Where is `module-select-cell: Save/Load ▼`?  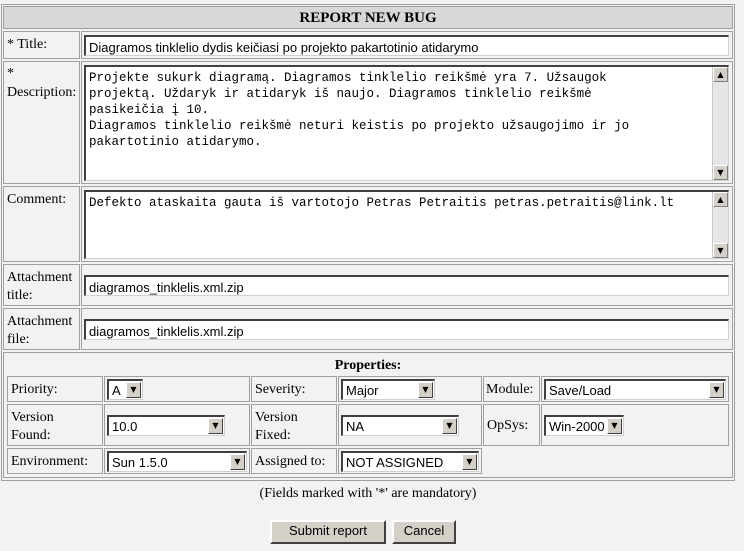 module-select-cell: Save/Load ▼ is located at coordinates (635, 389).